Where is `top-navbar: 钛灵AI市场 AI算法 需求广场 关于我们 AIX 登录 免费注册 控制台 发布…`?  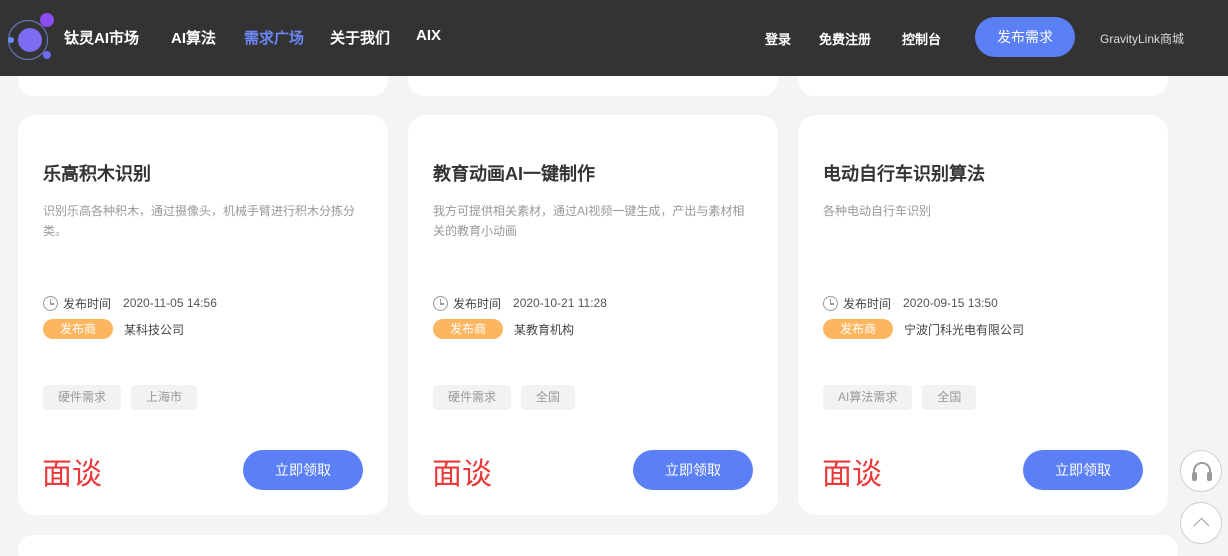 top-navbar: 钛灵AI市场 AI算法 需求广场 关于我们 AIX 登录 免费注册 控制台 发布… is located at coordinates (614, 38).